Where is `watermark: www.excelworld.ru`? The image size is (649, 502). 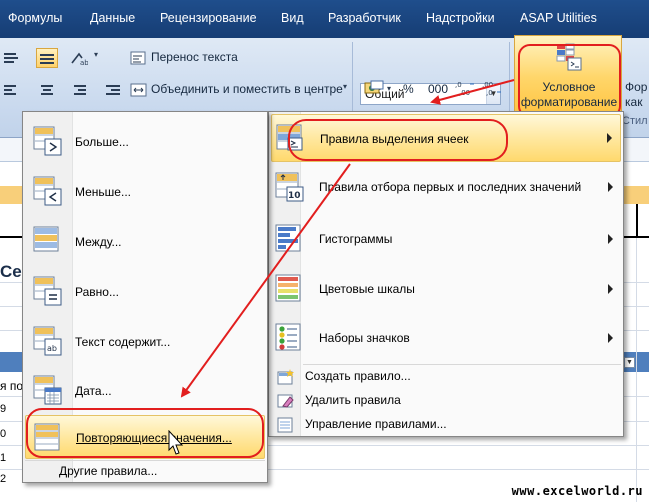 watermark: www.excelworld.ru is located at coordinates (577, 491).